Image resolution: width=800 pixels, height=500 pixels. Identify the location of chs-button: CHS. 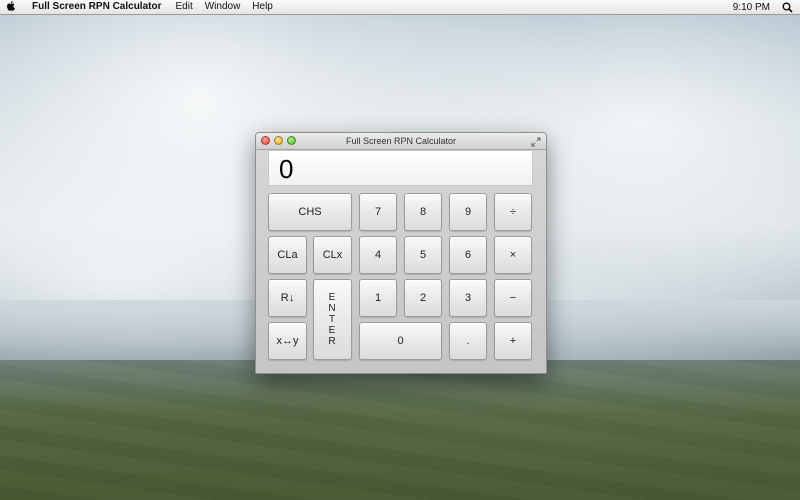
(310, 212).